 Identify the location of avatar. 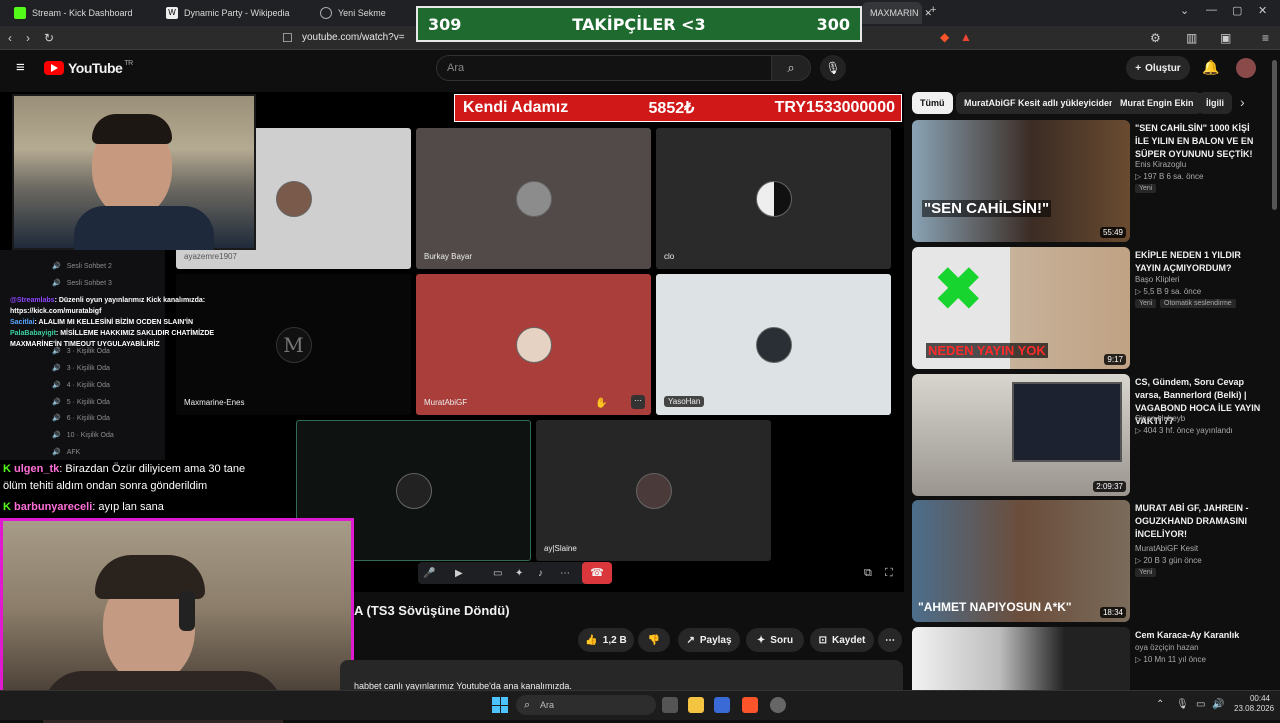
(1246, 68).